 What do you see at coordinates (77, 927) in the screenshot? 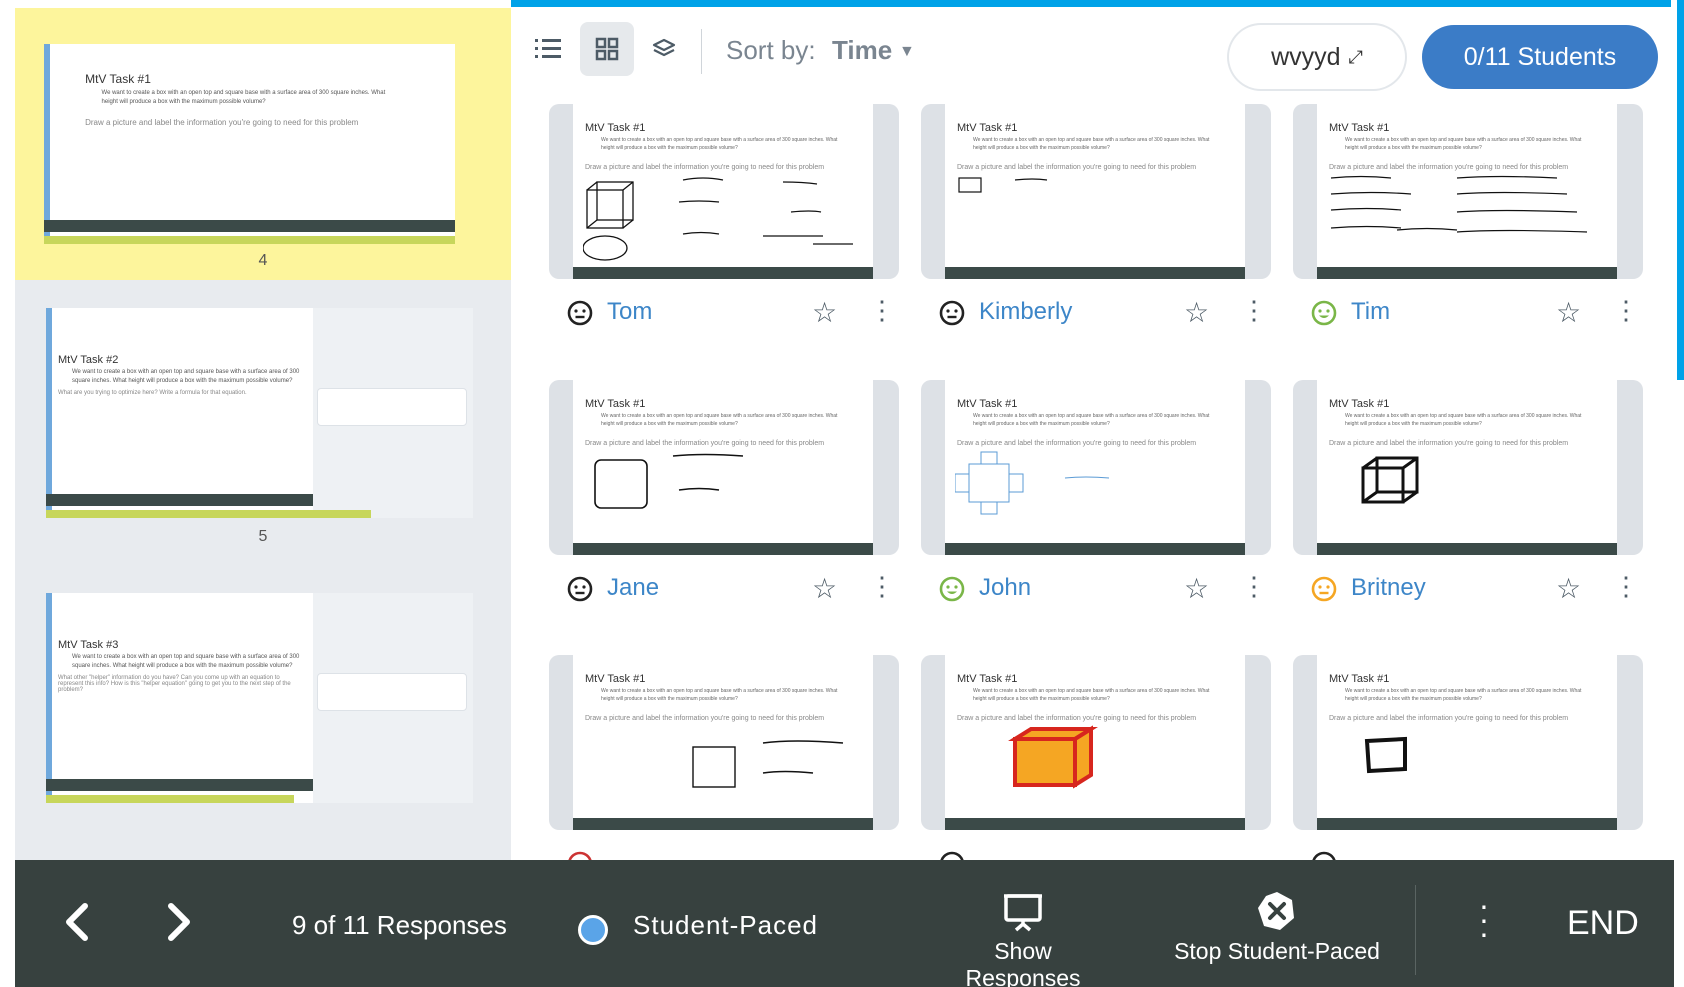
I see `previous-slide-button` at bounding box center [77, 927].